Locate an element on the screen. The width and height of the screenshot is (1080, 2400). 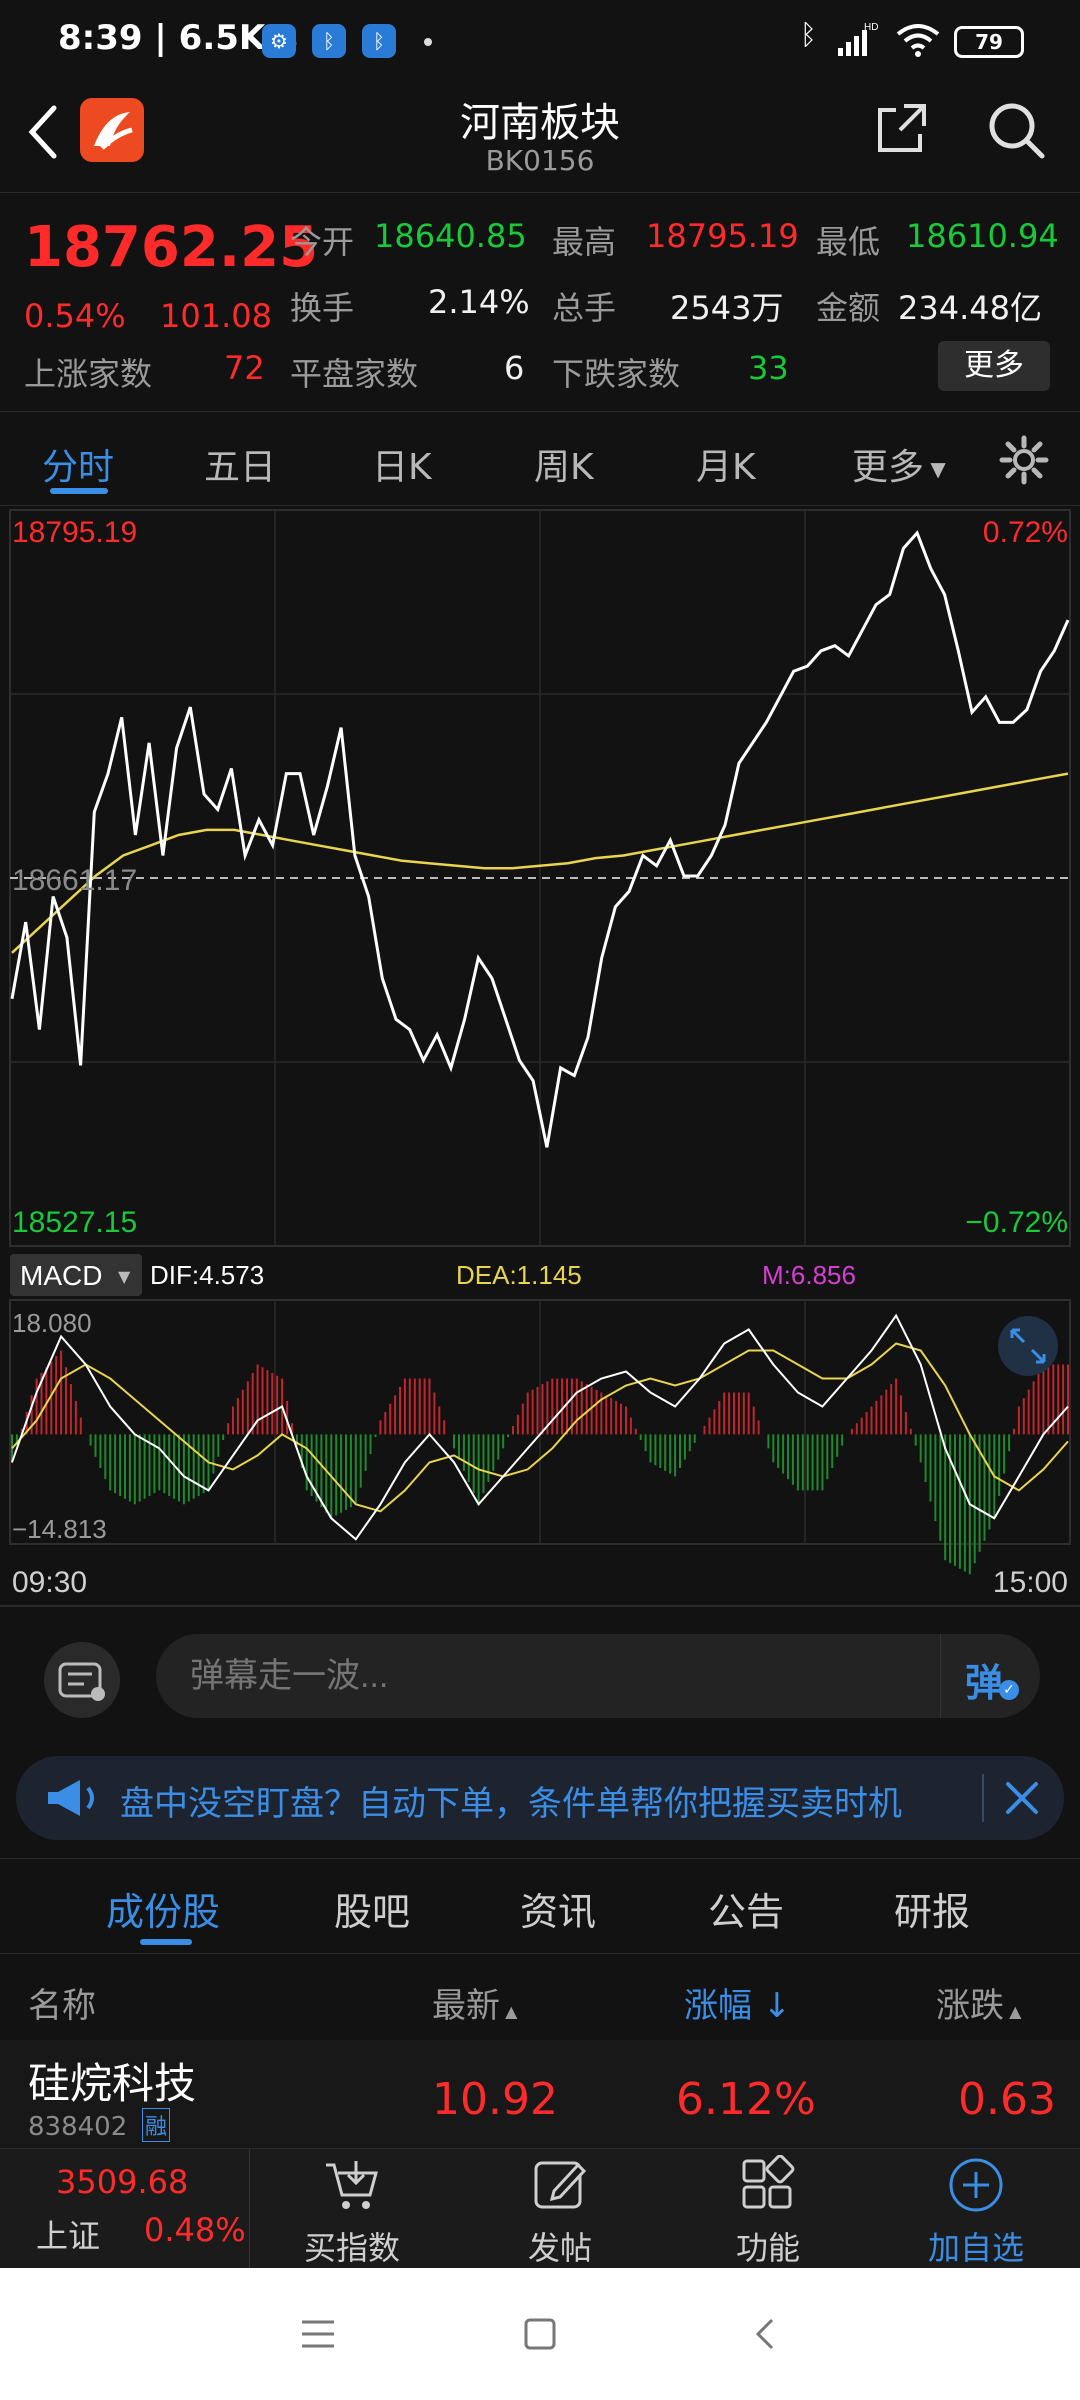
banner-text: 盘中没空盯盘？自动下单，条件单帮你把握买卖时机 is located at coordinates (511, 1804).